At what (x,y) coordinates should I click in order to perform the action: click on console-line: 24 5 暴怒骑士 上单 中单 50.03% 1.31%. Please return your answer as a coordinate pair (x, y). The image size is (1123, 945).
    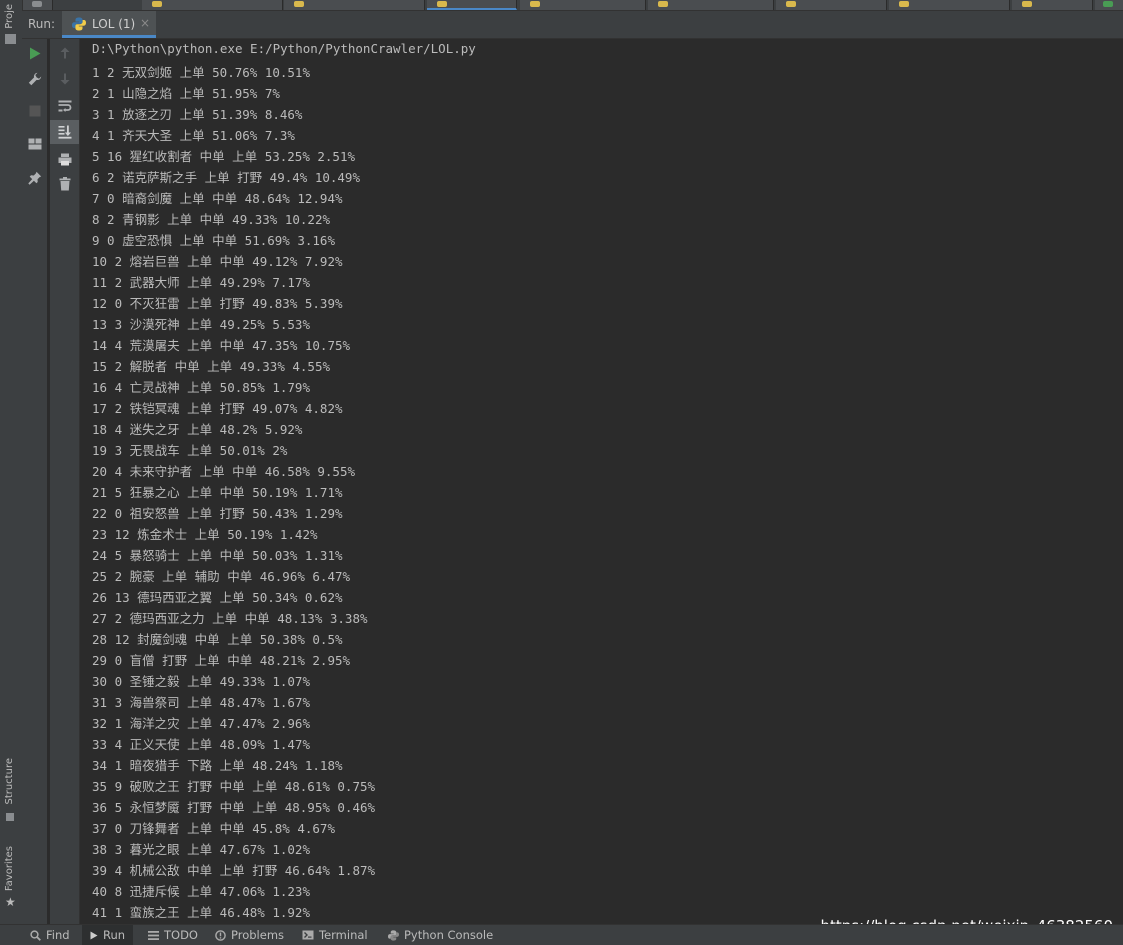
    Looking at the image, I should click on (217, 555).